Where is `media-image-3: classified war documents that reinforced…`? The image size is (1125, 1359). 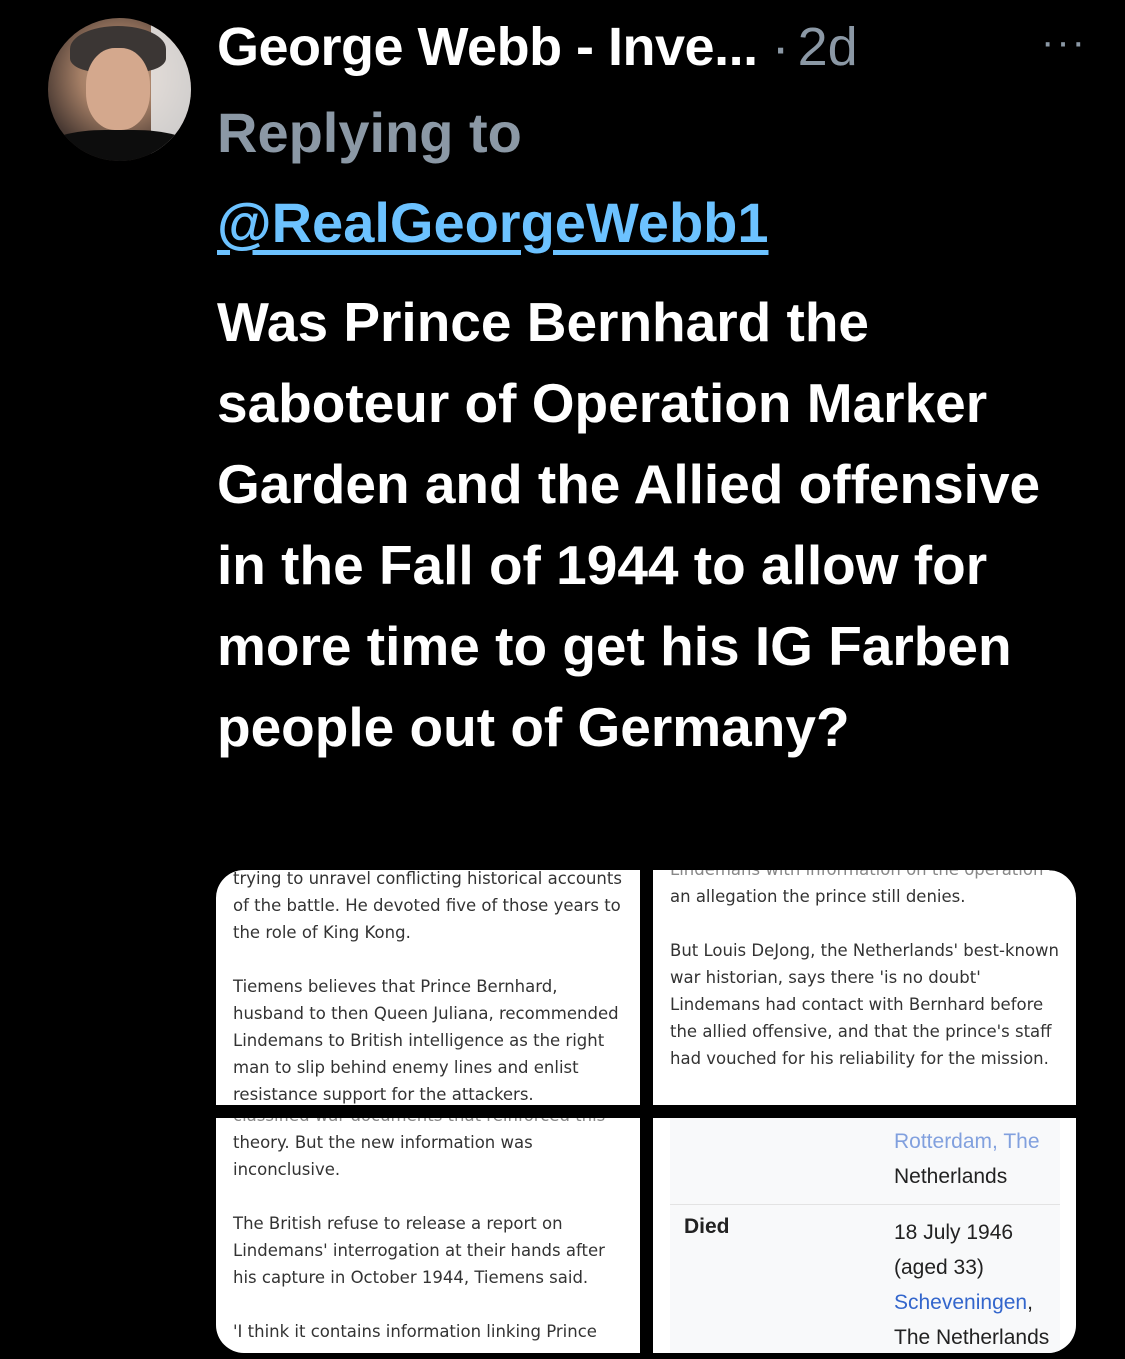 media-image-3: classified war documents that reinforced… is located at coordinates (428, 1235).